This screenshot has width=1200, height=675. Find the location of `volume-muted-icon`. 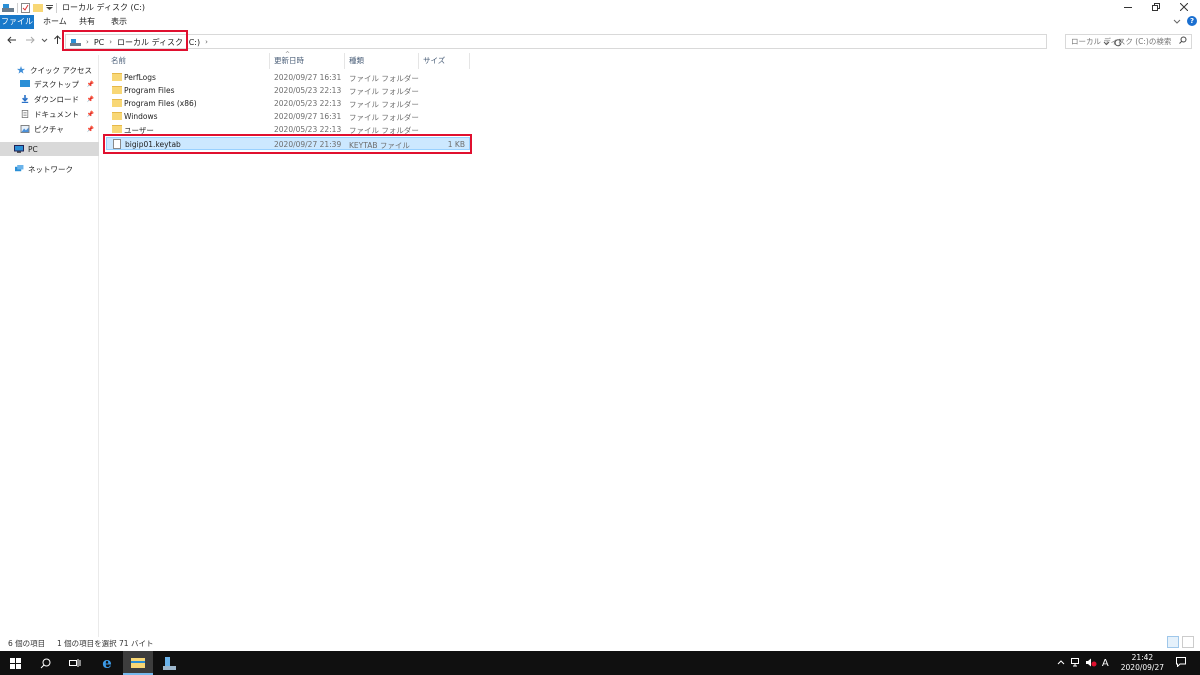

volume-muted-icon is located at coordinates (1091, 663).